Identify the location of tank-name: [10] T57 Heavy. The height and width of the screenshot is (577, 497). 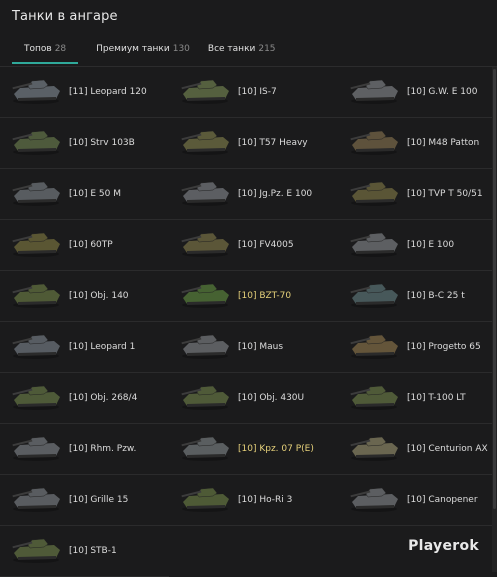
(273, 143).